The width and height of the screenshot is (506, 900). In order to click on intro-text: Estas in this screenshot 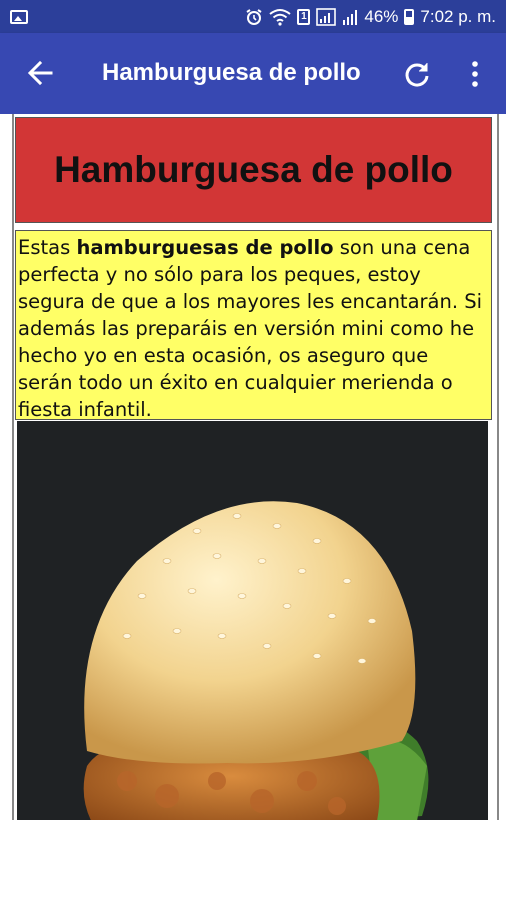, I will do `click(47, 247)`.